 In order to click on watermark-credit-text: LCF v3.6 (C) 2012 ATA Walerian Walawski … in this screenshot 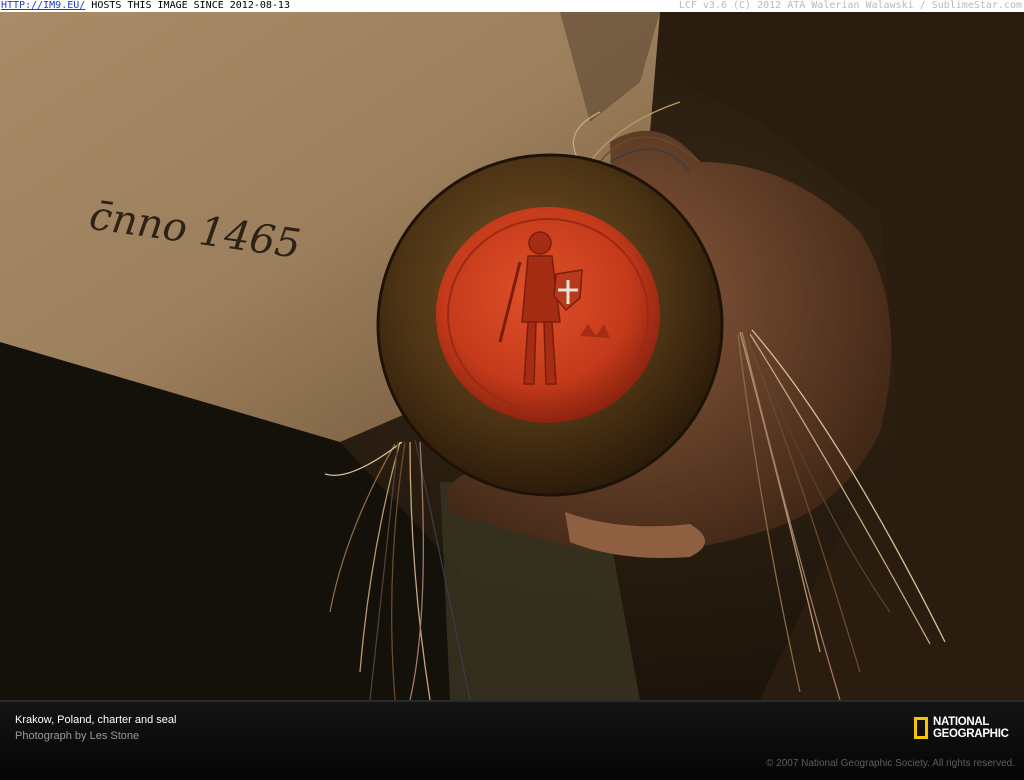, I will do `click(850, 5)`.